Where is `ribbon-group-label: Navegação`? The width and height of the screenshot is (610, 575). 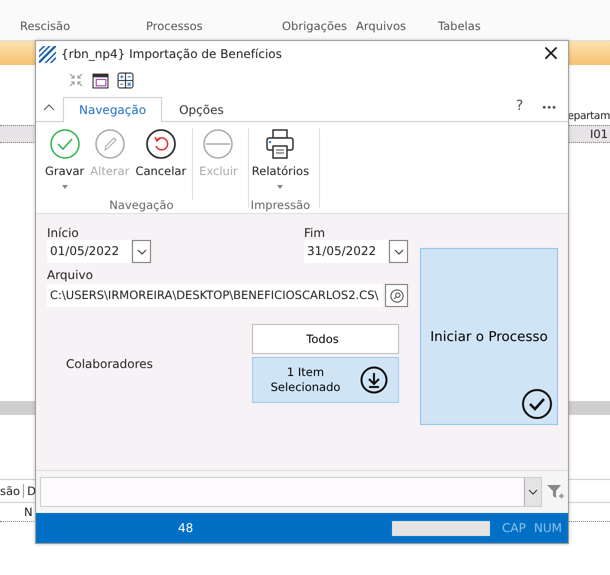 ribbon-group-label: Navegação is located at coordinates (141, 205).